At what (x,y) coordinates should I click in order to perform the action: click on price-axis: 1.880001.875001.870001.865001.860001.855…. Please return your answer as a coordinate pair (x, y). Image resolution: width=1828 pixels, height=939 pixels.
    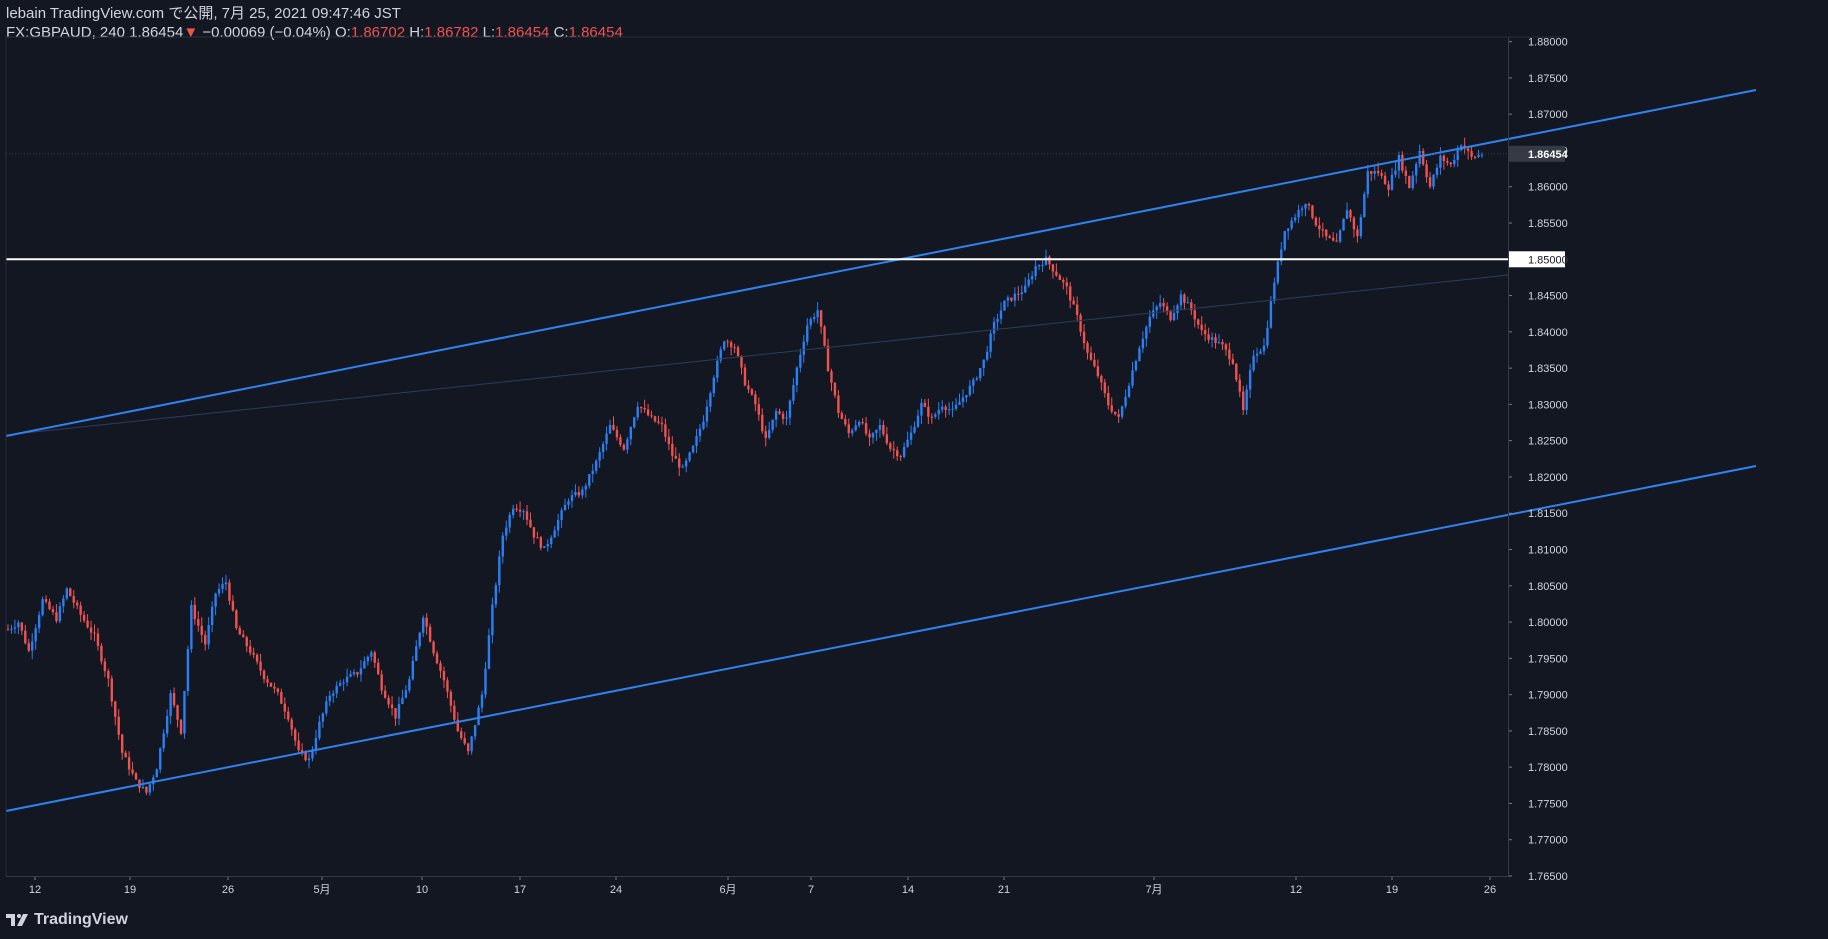
    Looking at the image, I should click on (1538, 460).